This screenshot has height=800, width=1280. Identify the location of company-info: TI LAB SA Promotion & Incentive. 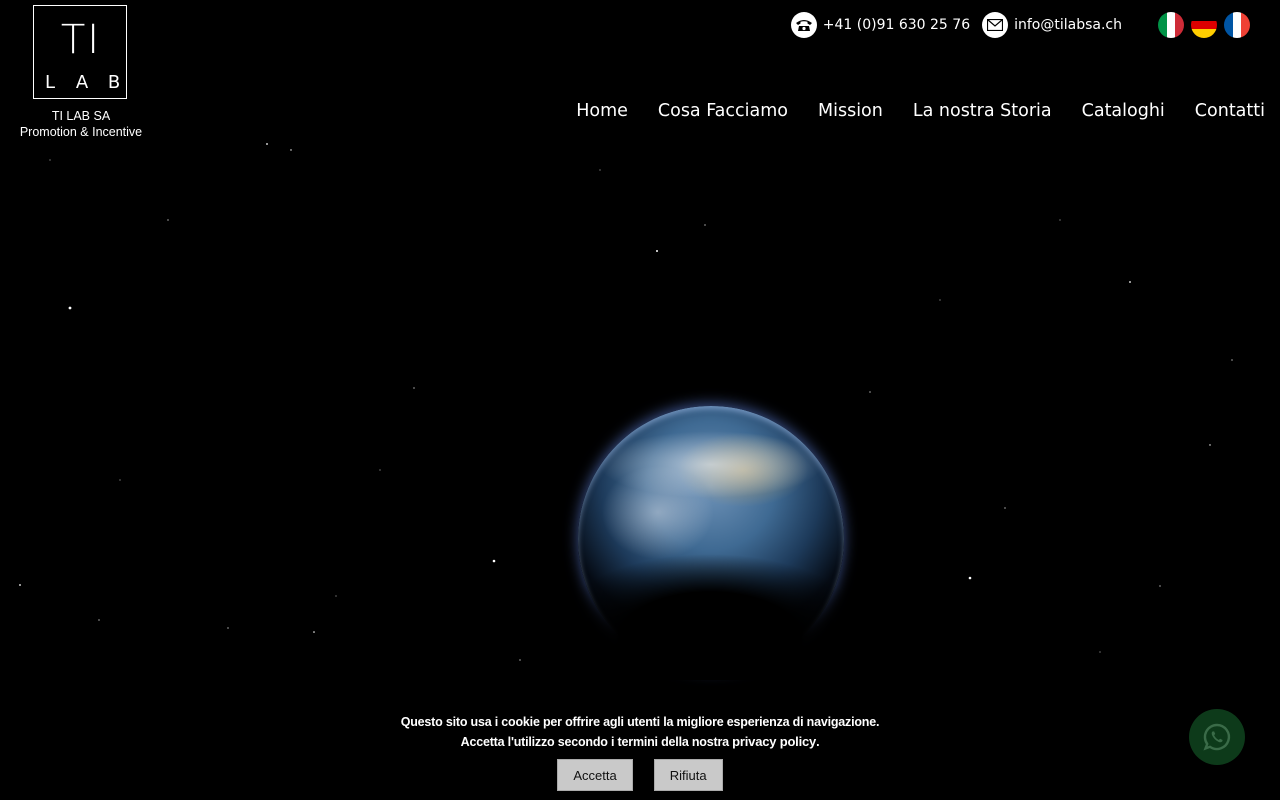
(81, 124).